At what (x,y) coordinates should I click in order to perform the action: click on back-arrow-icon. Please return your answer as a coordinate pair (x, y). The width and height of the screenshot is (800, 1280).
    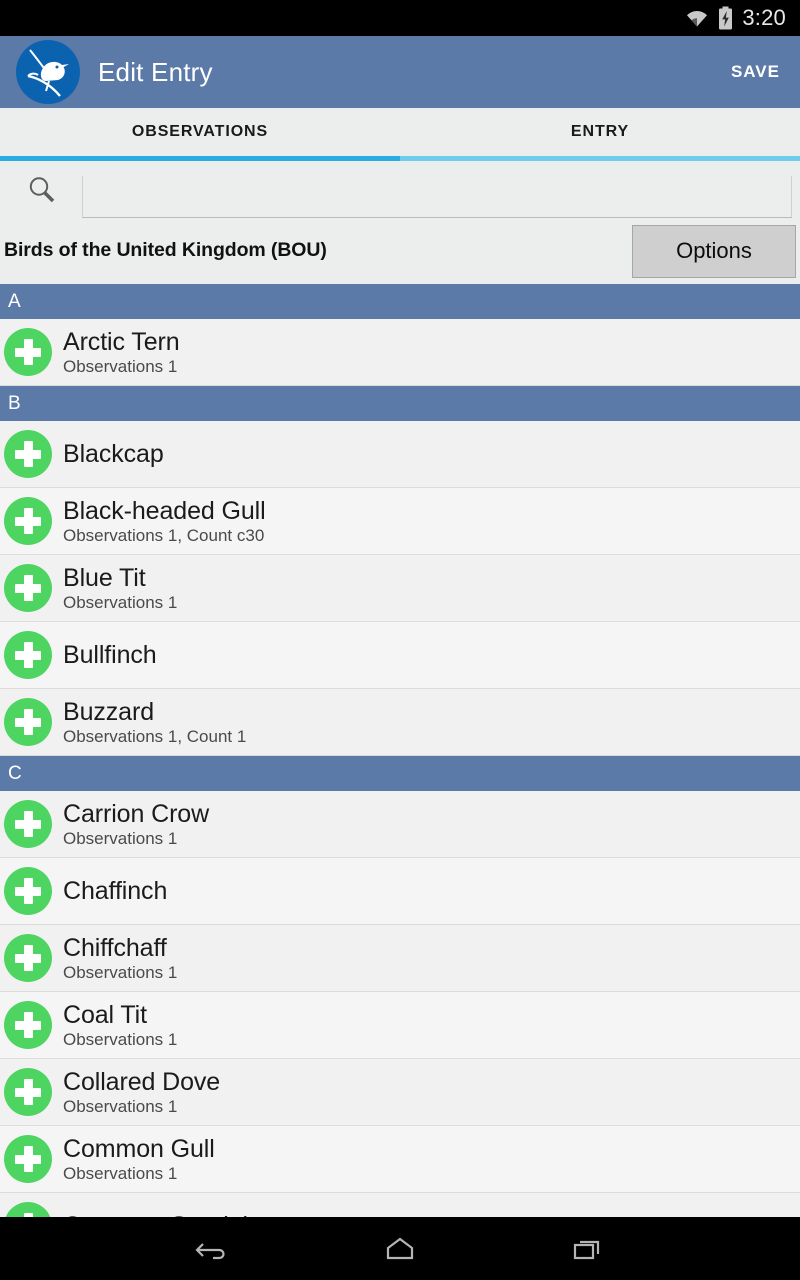
    Looking at the image, I should click on (213, 1249).